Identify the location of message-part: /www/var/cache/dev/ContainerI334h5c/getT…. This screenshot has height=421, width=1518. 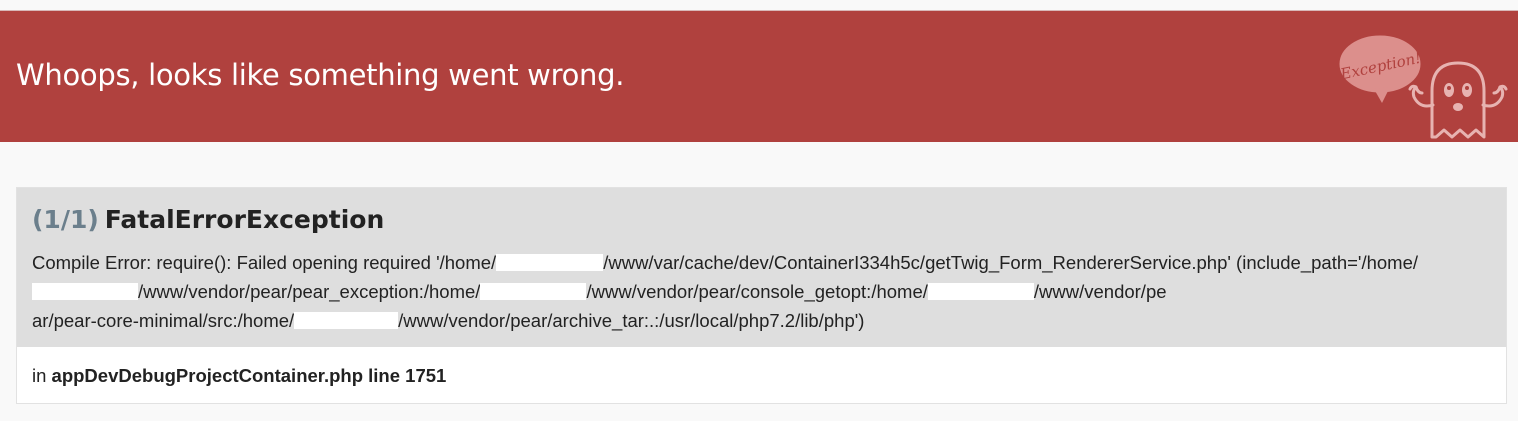
(1011, 262).